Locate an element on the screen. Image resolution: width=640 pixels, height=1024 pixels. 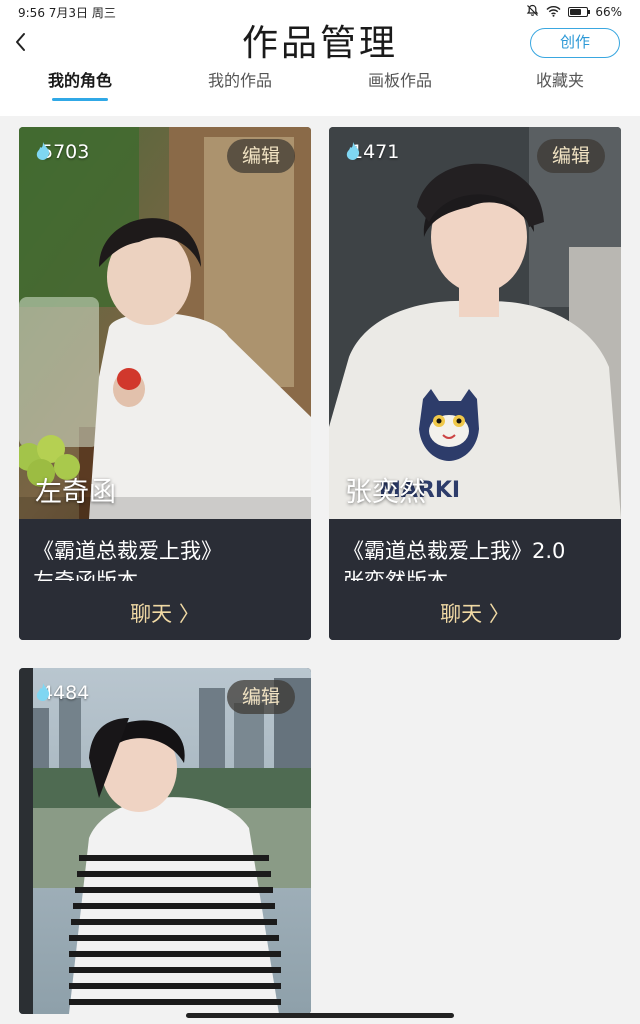
create-button: 创作 is located at coordinates (575, 43).